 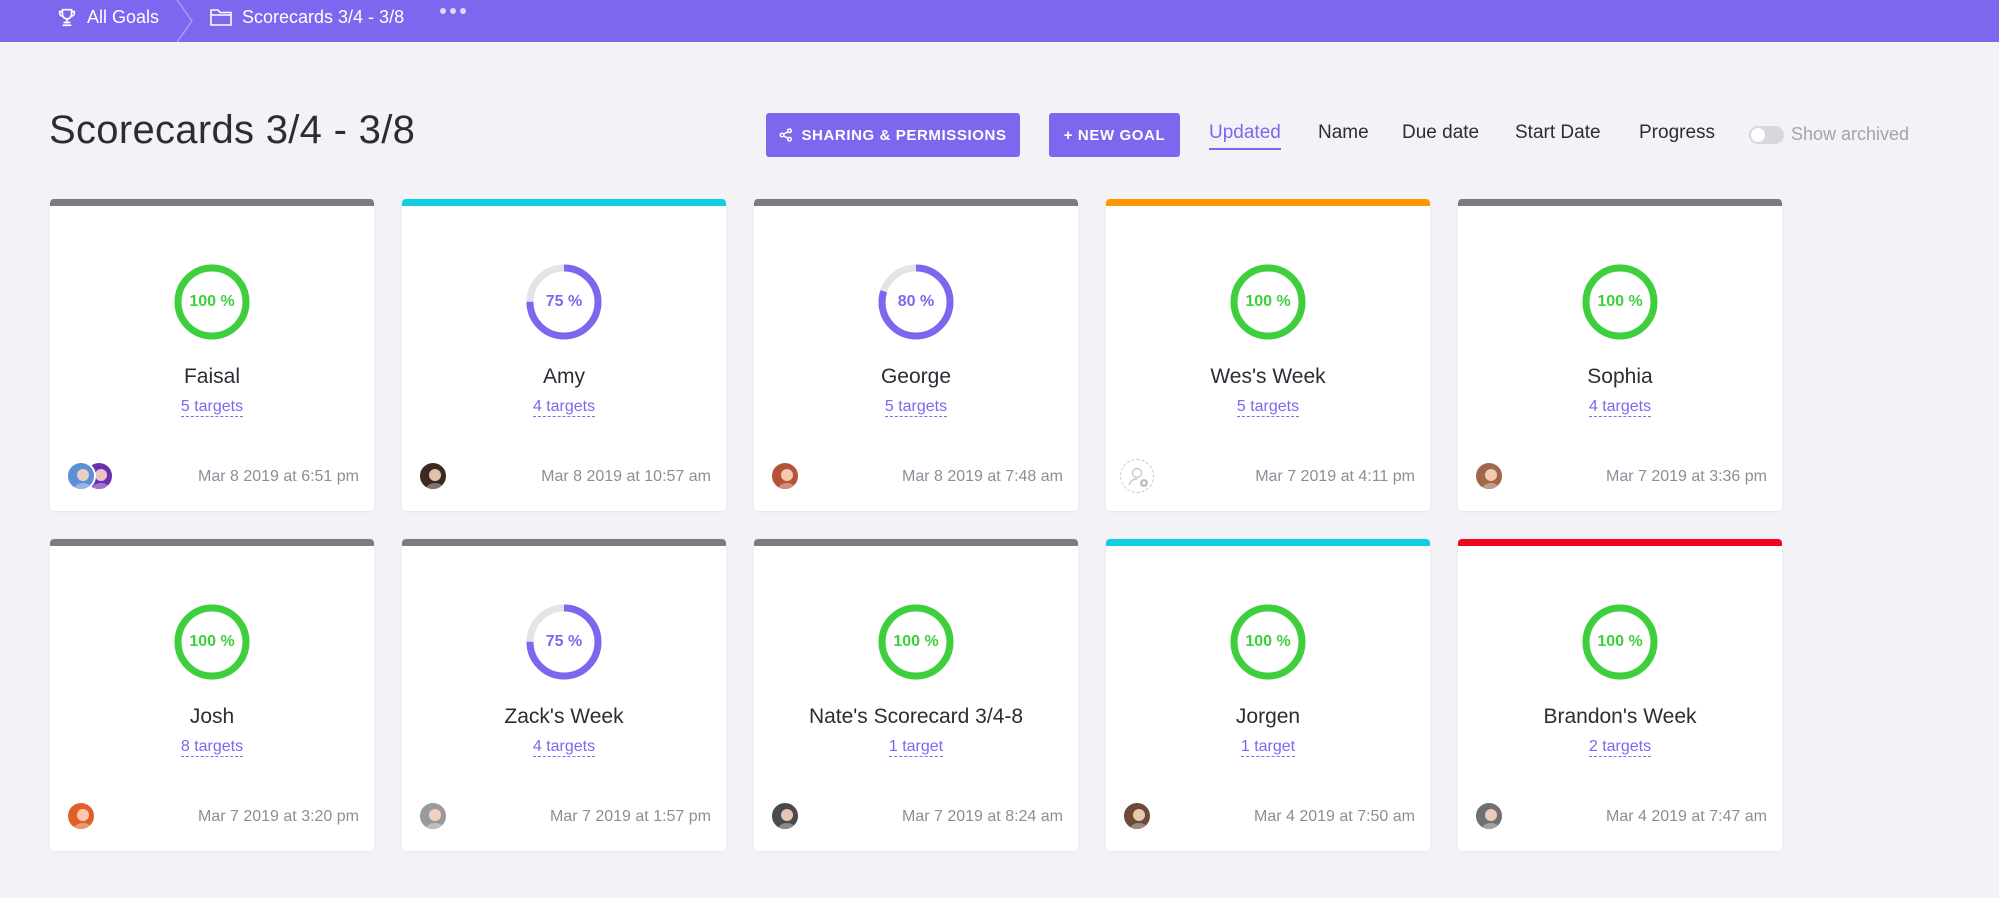 What do you see at coordinates (982, 816) in the screenshot?
I see `goal-updated-date: Mar 7 2019 at 8:24 am` at bounding box center [982, 816].